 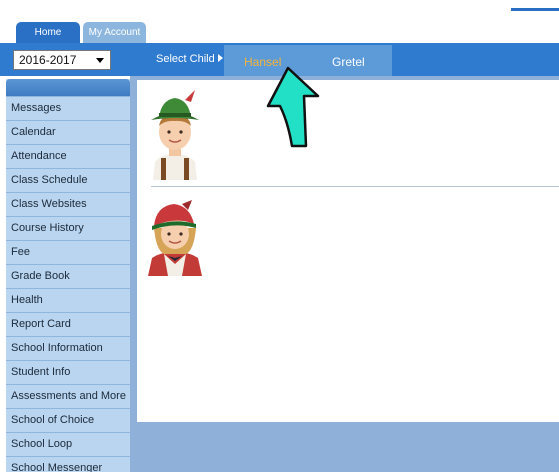 What do you see at coordinates (220, 58) in the screenshot?
I see `caret-right-icon` at bounding box center [220, 58].